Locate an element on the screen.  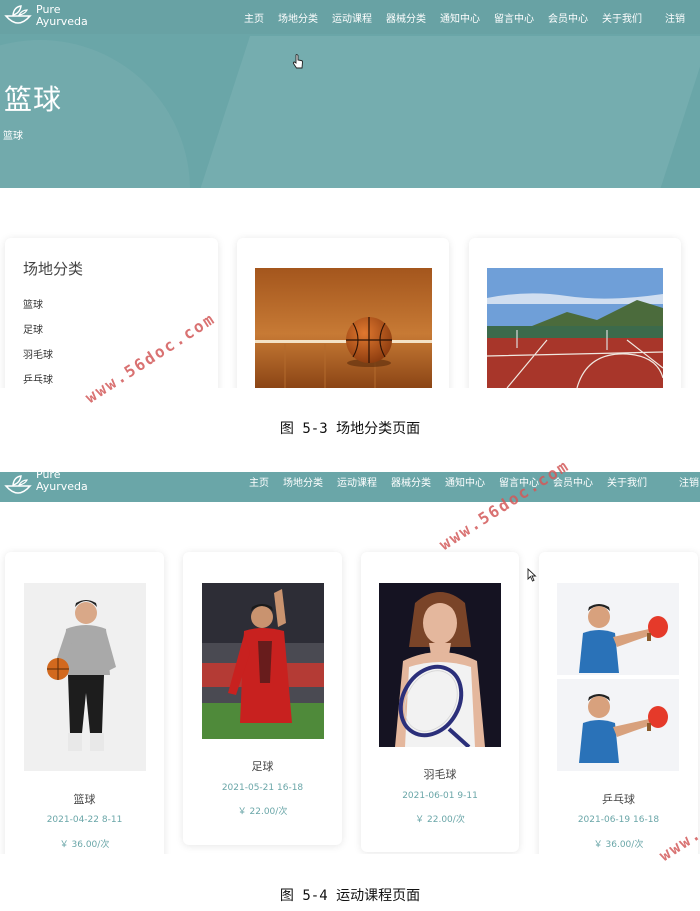
course-name: 乒乓球 is located at coordinates (618, 799).